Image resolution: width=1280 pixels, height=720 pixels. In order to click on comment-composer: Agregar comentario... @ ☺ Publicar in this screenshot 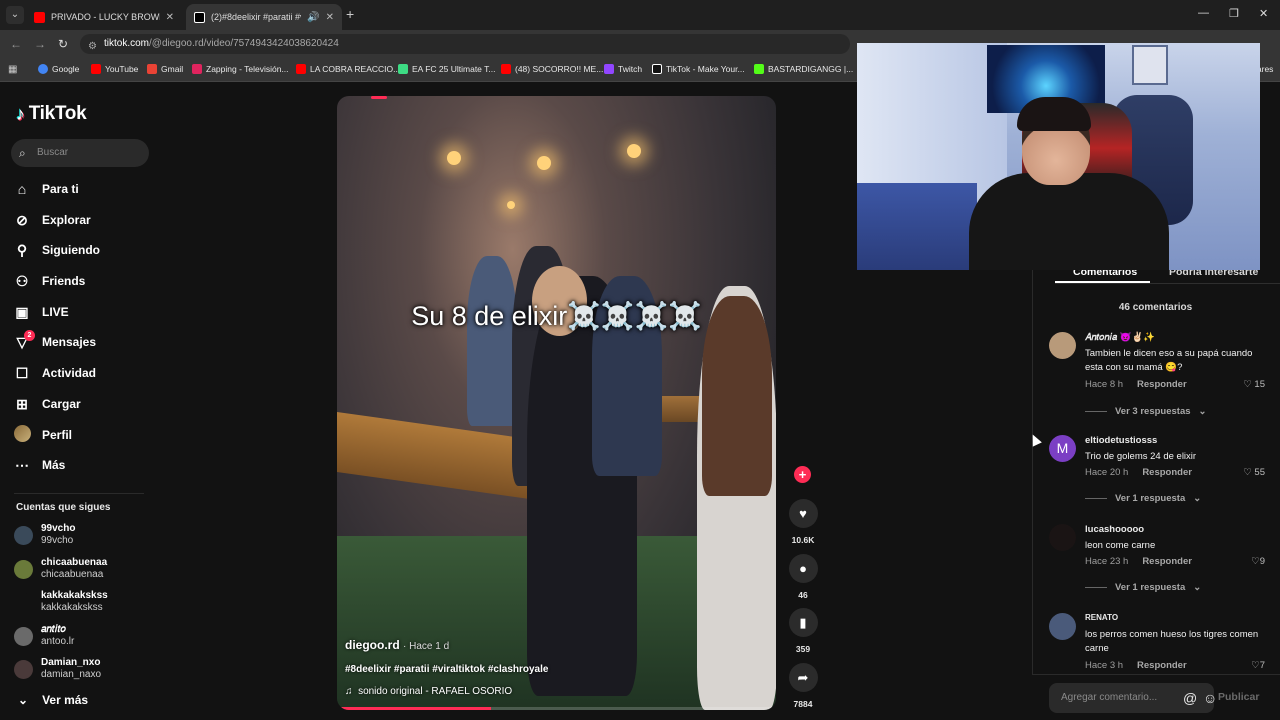, I will do `click(1156, 697)`.